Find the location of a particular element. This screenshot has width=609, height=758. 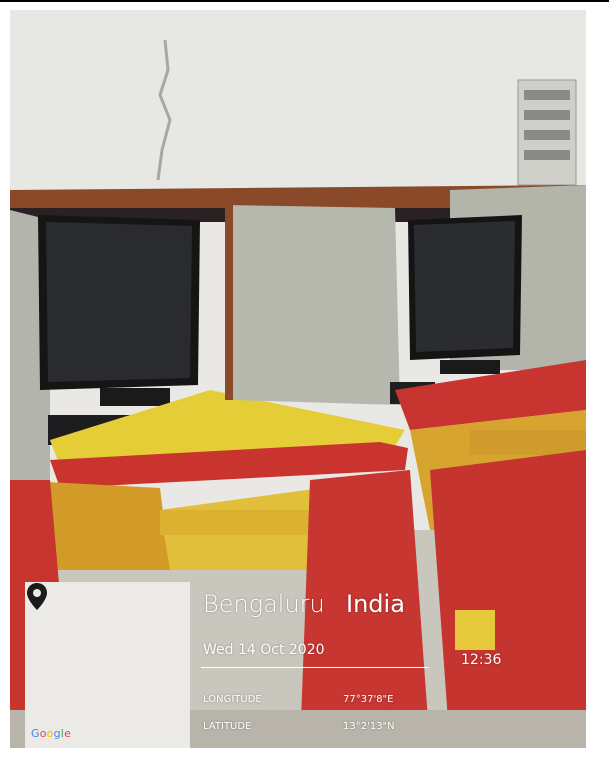

longitude-row: LONGITUDE 77°37'8"E is located at coordinates (298, 699).